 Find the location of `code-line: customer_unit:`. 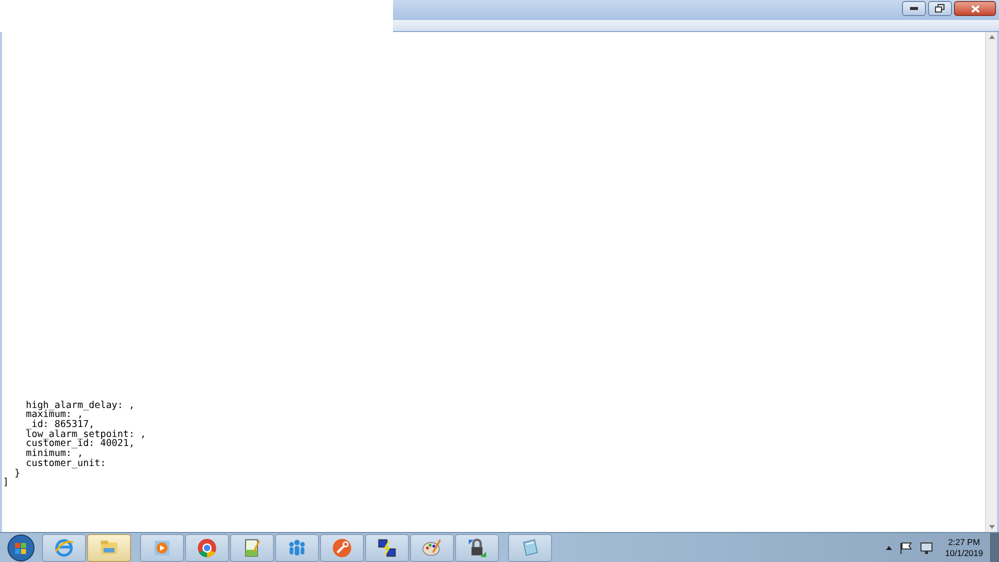

code-line: customer_unit: is located at coordinates (65, 463).